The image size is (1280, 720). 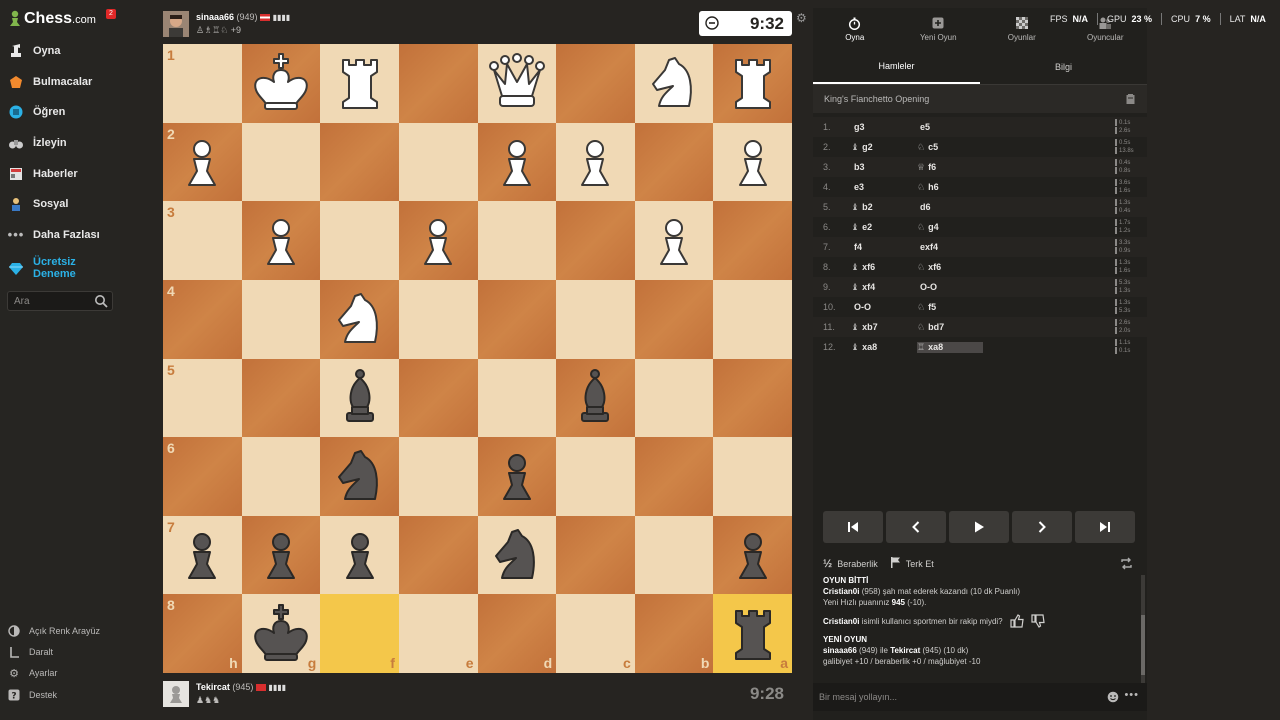 I want to click on square-e4, so click(x=438, y=319).